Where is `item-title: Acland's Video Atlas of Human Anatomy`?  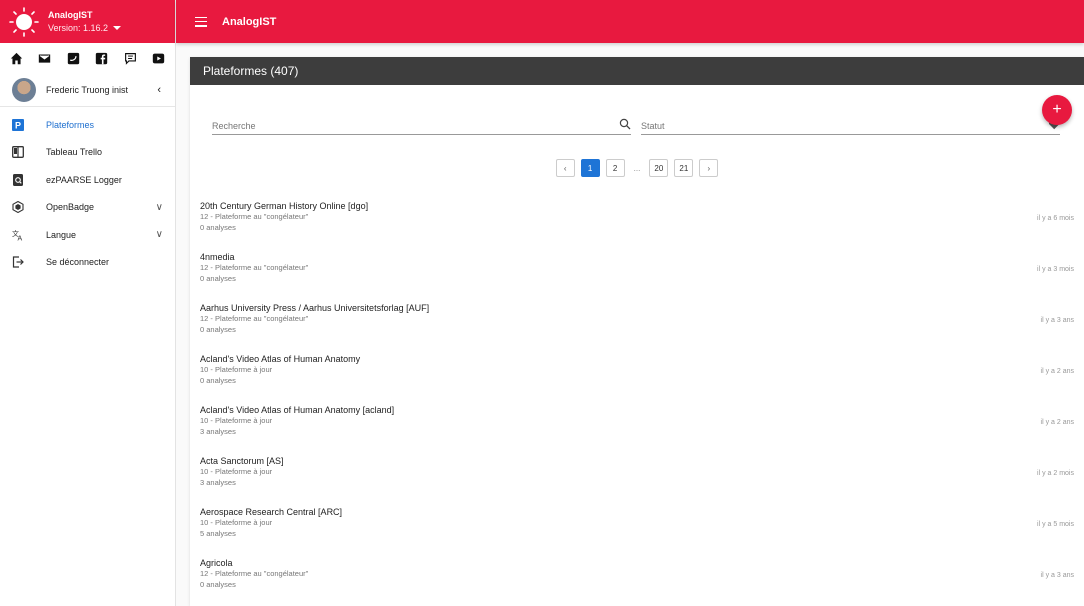 item-title: Acland's Video Atlas of Human Anatomy is located at coordinates (280, 359).